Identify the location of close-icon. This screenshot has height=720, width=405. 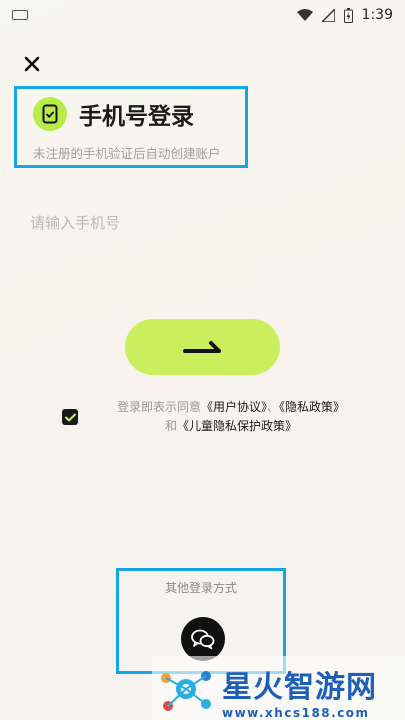
(32, 64).